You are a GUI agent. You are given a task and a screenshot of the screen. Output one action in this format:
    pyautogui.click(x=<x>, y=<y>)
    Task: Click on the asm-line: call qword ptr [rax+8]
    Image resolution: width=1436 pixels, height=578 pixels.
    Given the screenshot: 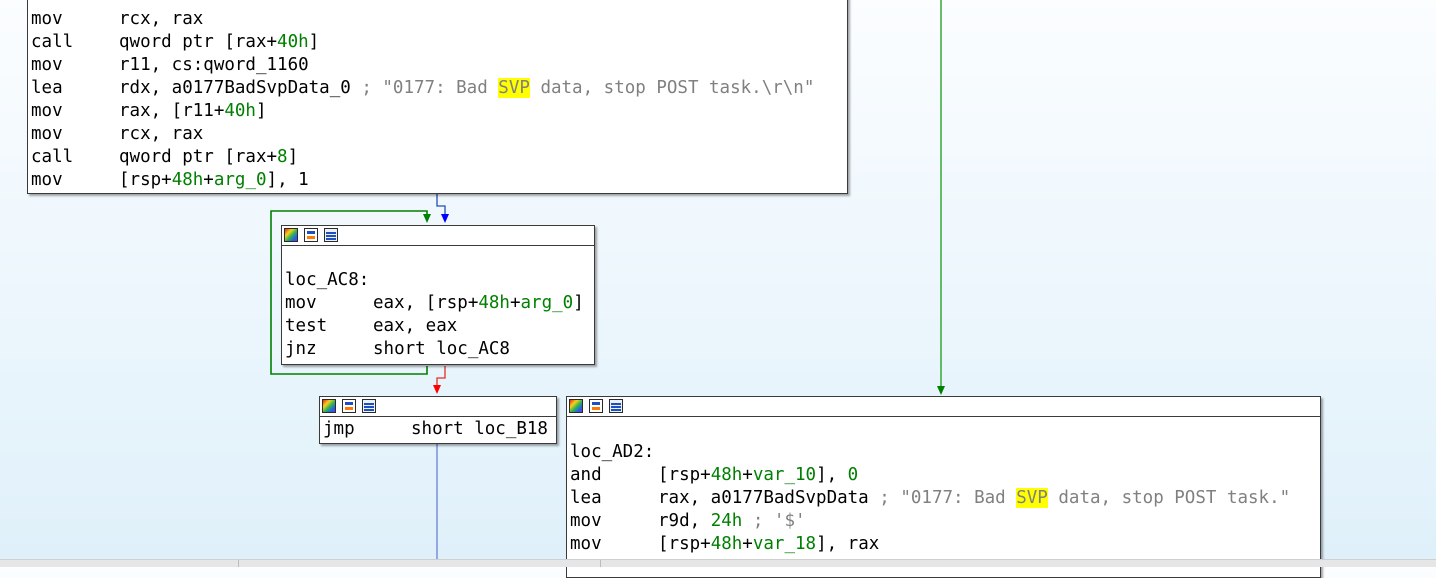 What is the action you would take?
    pyautogui.click(x=165, y=157)
    